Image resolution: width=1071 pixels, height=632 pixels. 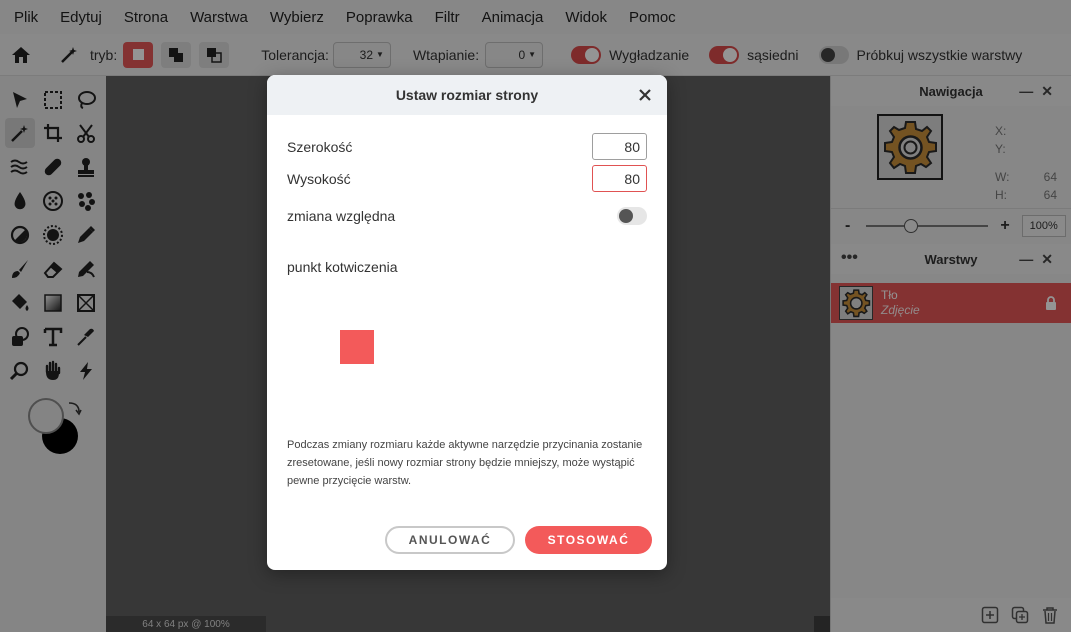 What do you see at coordinates (342, 267) in the screenshot?
I see `anchor-point-label: punkt kotwiczenia` at bounding box center [342, 267].